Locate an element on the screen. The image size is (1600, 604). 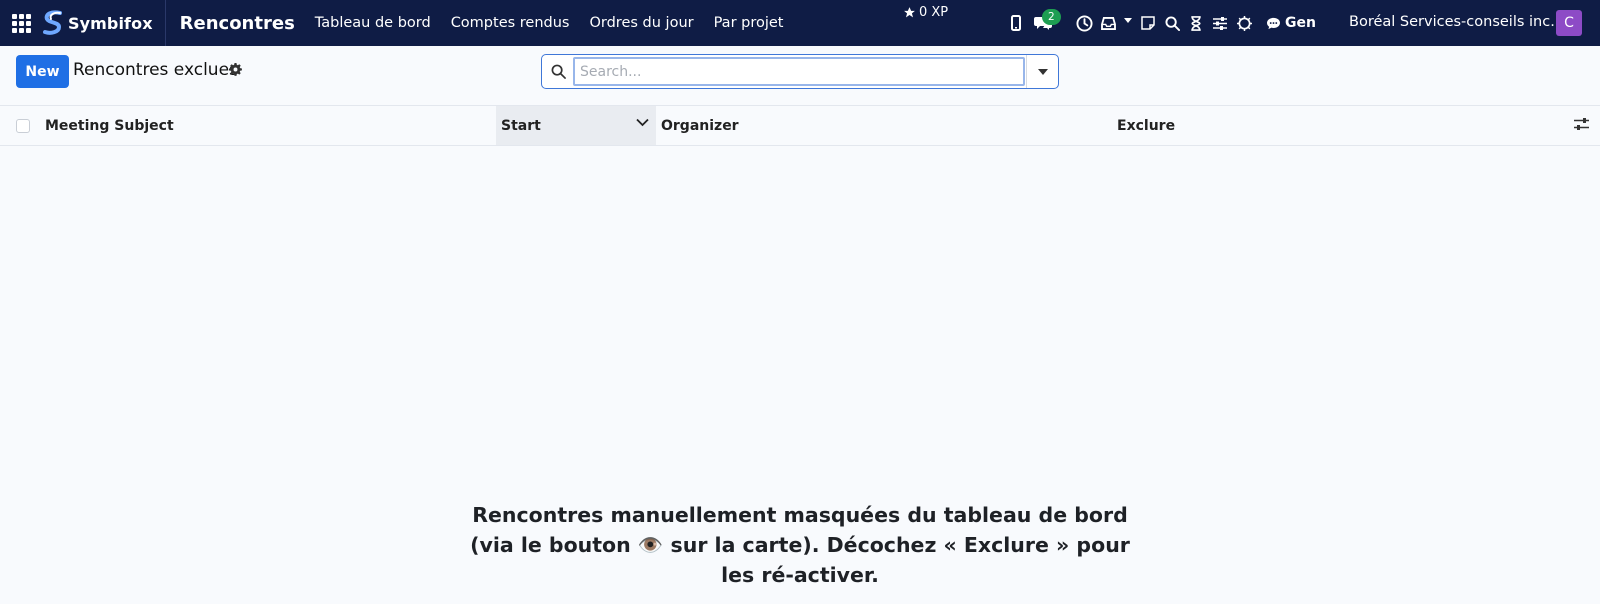
xp-label: 0 XP is located at coordinates (934, 12).